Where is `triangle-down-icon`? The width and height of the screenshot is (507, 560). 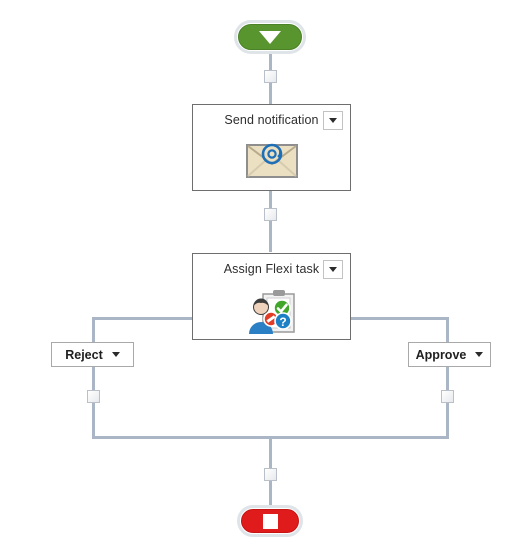 triangle-down-icon is located at coordinates (270, 37).